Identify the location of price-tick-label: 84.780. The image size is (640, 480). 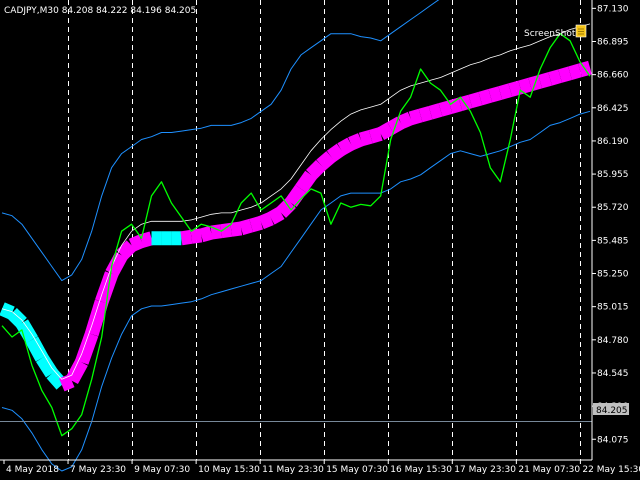
(613, 341).